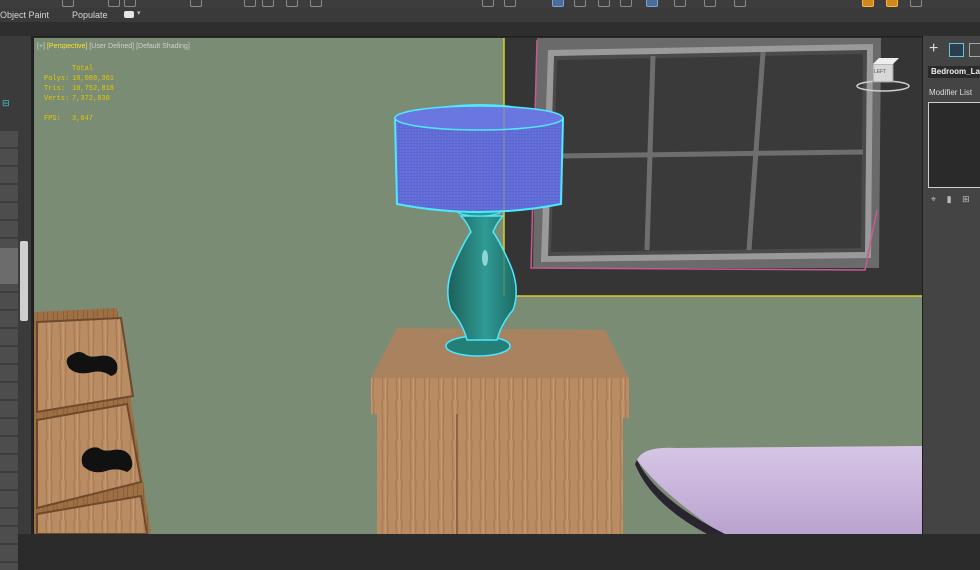 The width and height of the screenshot is (980, 570). Describe the element at coordinates (626, 3) in the screenshot. I see `toolbar-material-editor-icon` at that location.